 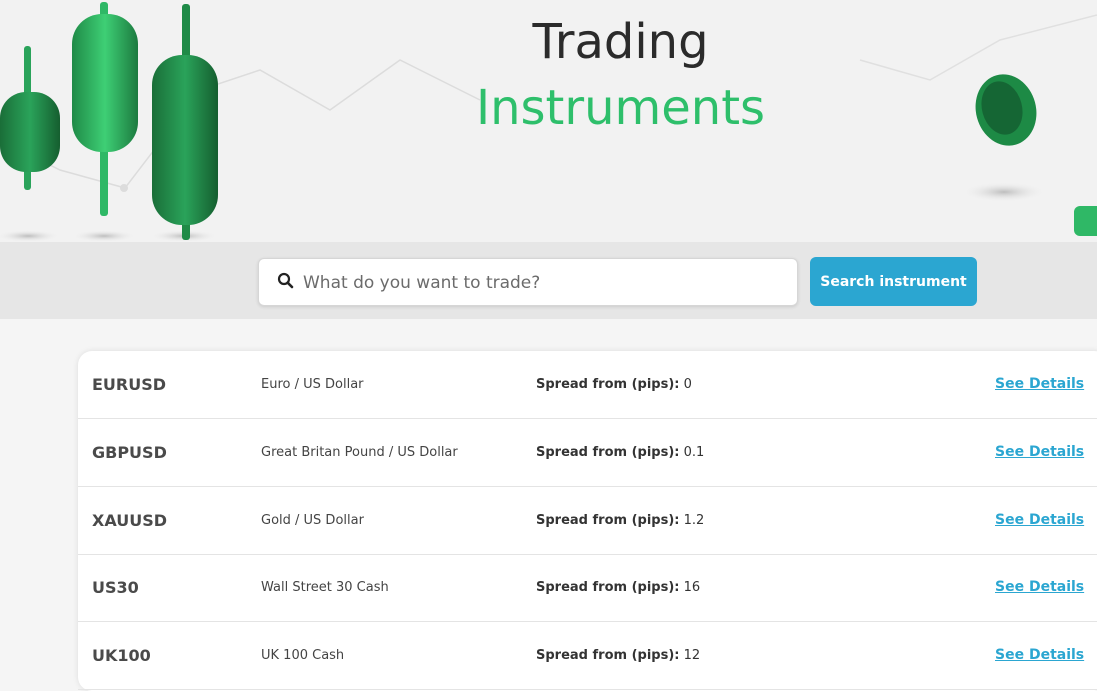 What do you see at coordinates (694, 520) in the screenshot?
I see `spread-value: 1.2` at bounding box center [694, 520].